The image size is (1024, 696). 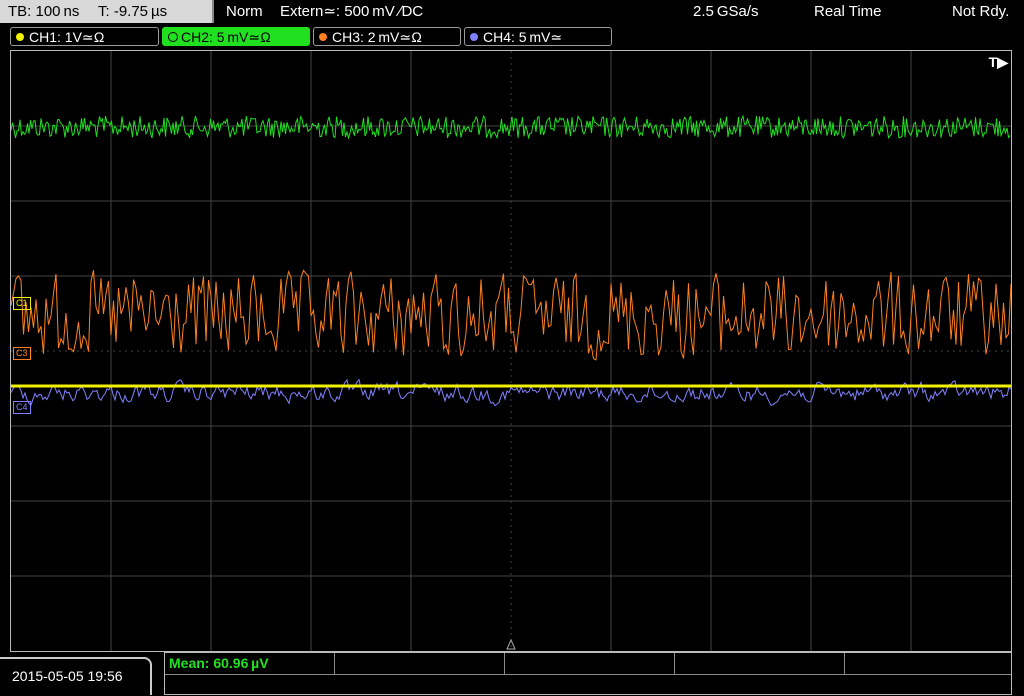 I want to click on trigger-position-icon, so click(x=511, y=644).